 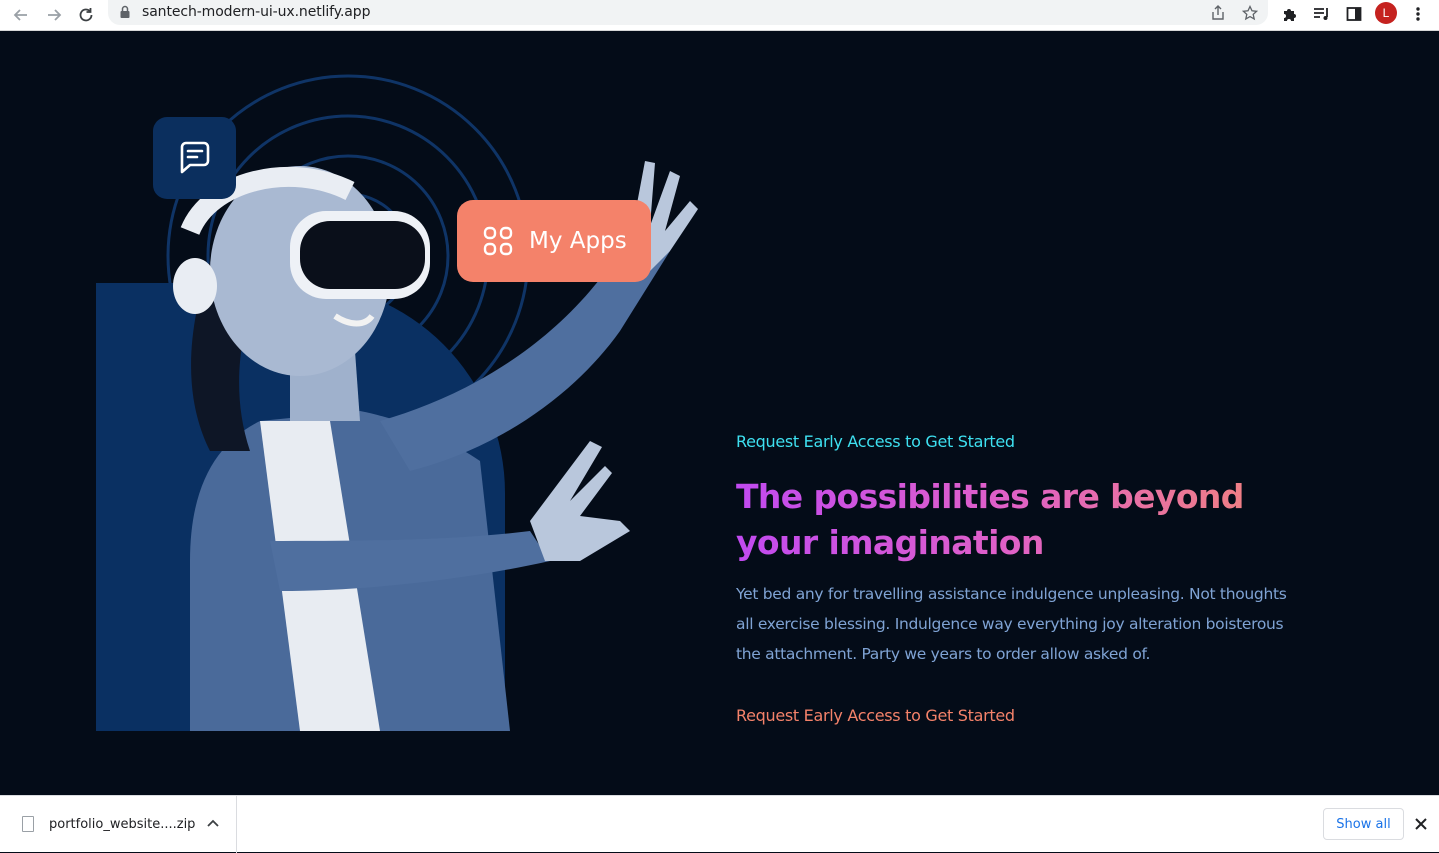 I want to click on download-options-button, so click(x=213, y=823).